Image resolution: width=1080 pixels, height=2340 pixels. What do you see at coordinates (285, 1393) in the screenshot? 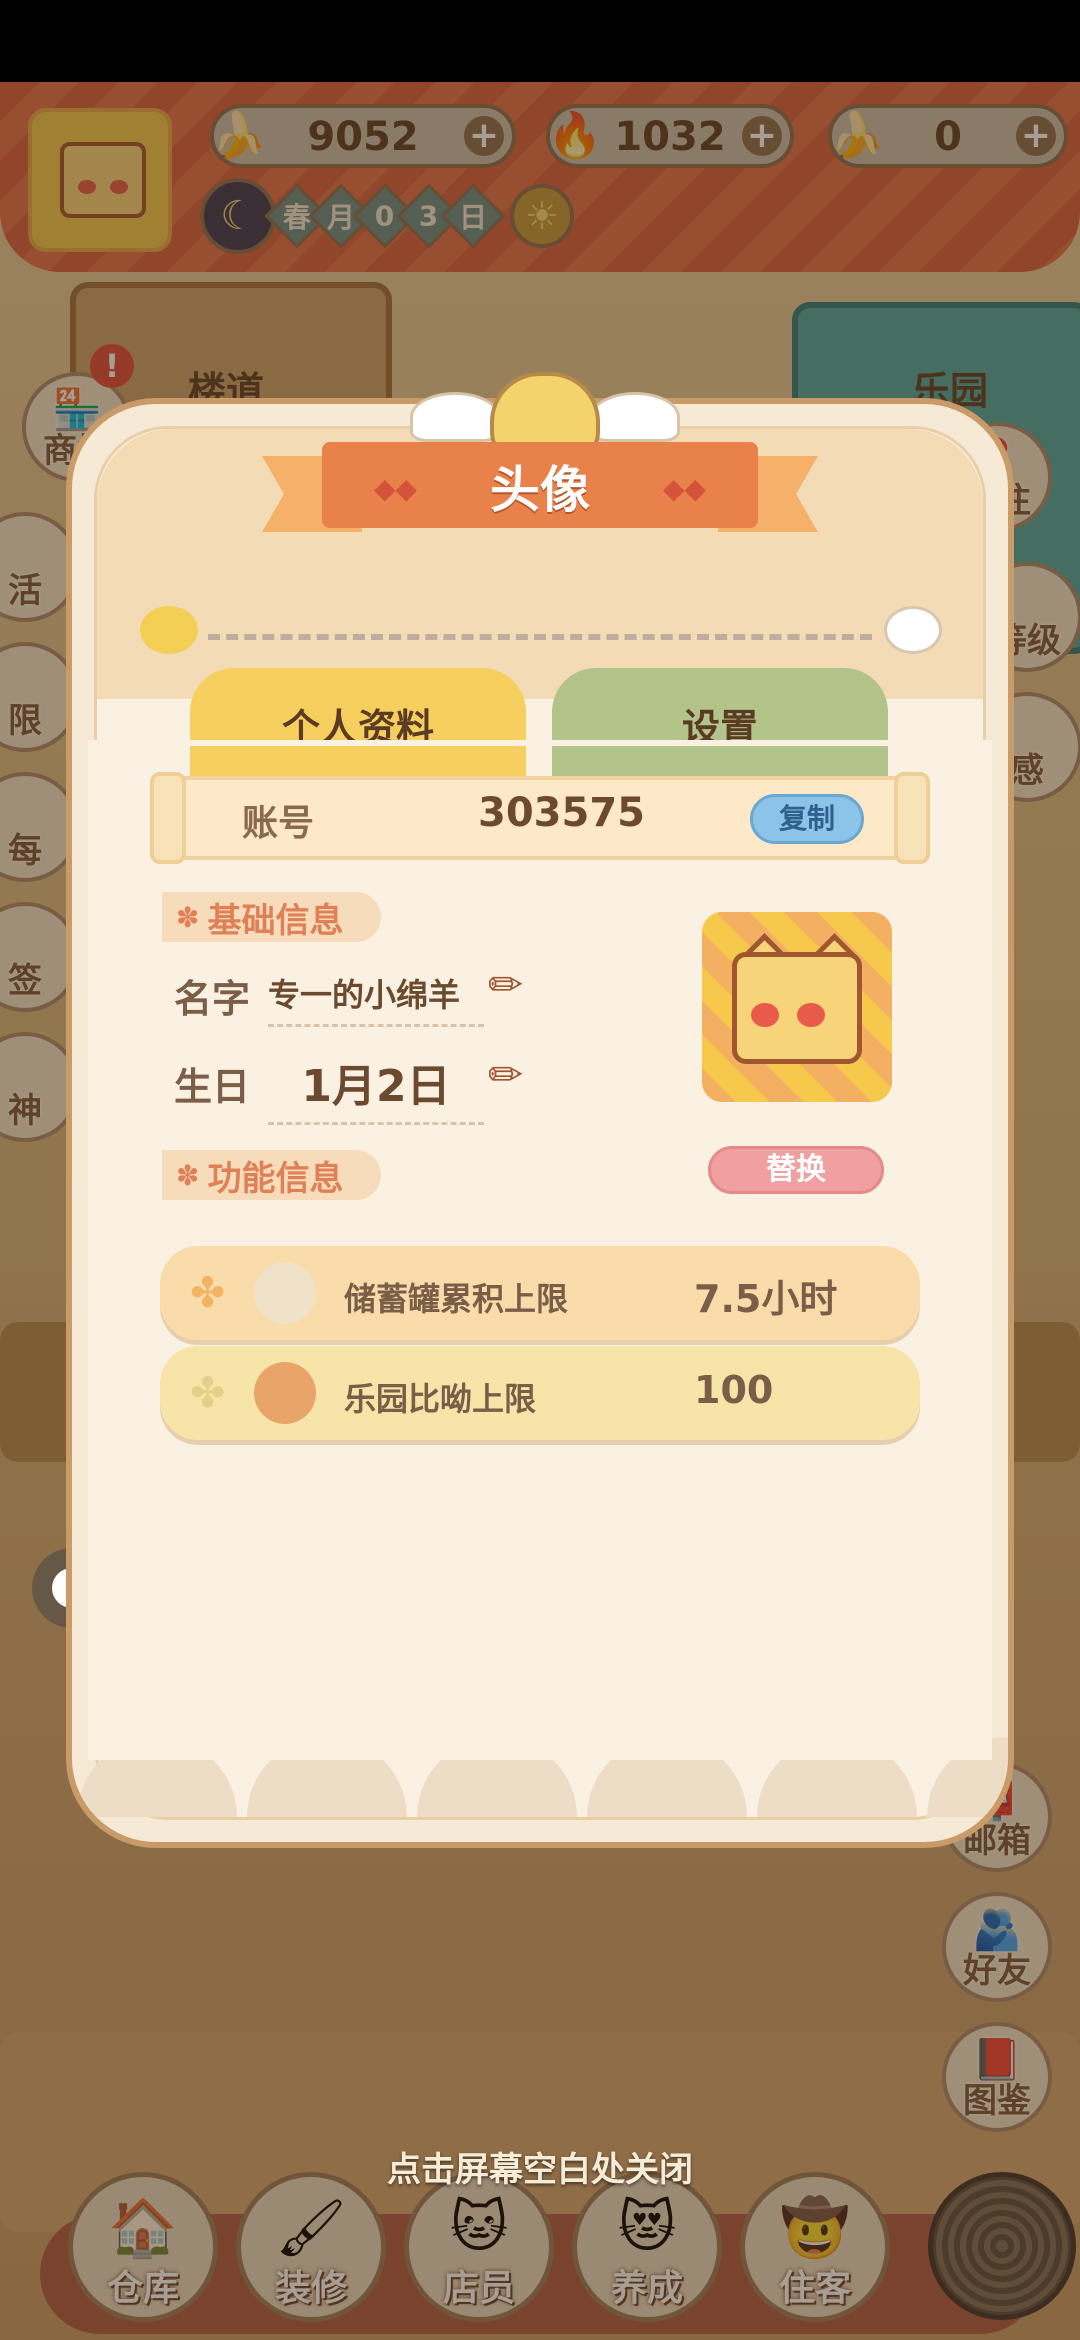
I see `cat-pair-icon` at bounding box center [285, 1393].